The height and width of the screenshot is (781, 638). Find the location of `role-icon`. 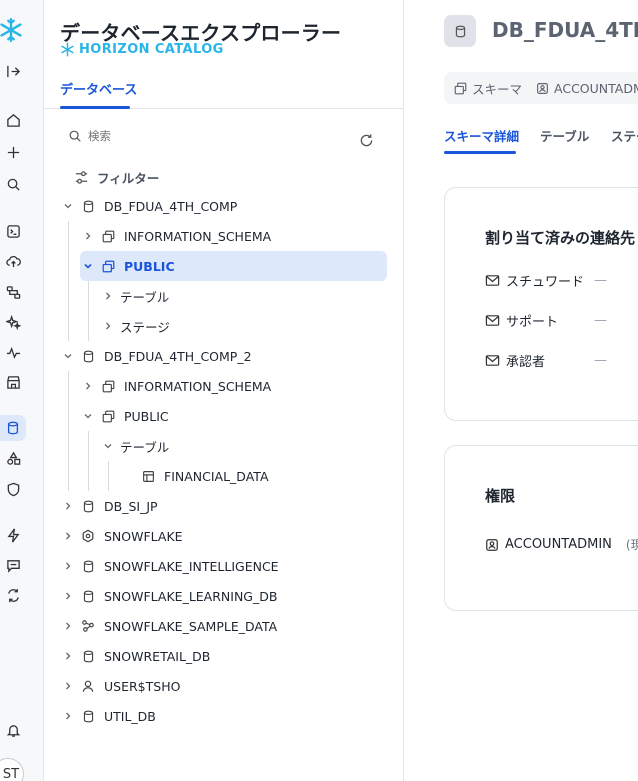

role-icon is located at coordinates (542, 88).